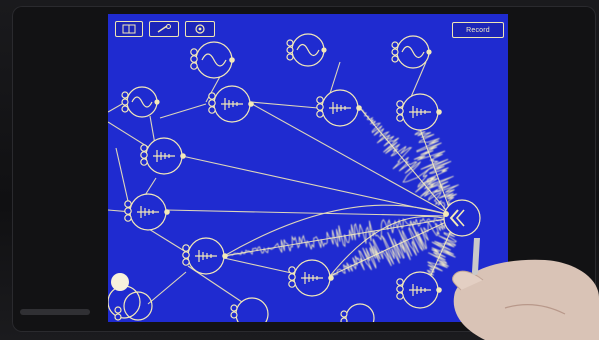 This screenshot has height=340, width=599. I want to click on settings-button, so click(200, 29).